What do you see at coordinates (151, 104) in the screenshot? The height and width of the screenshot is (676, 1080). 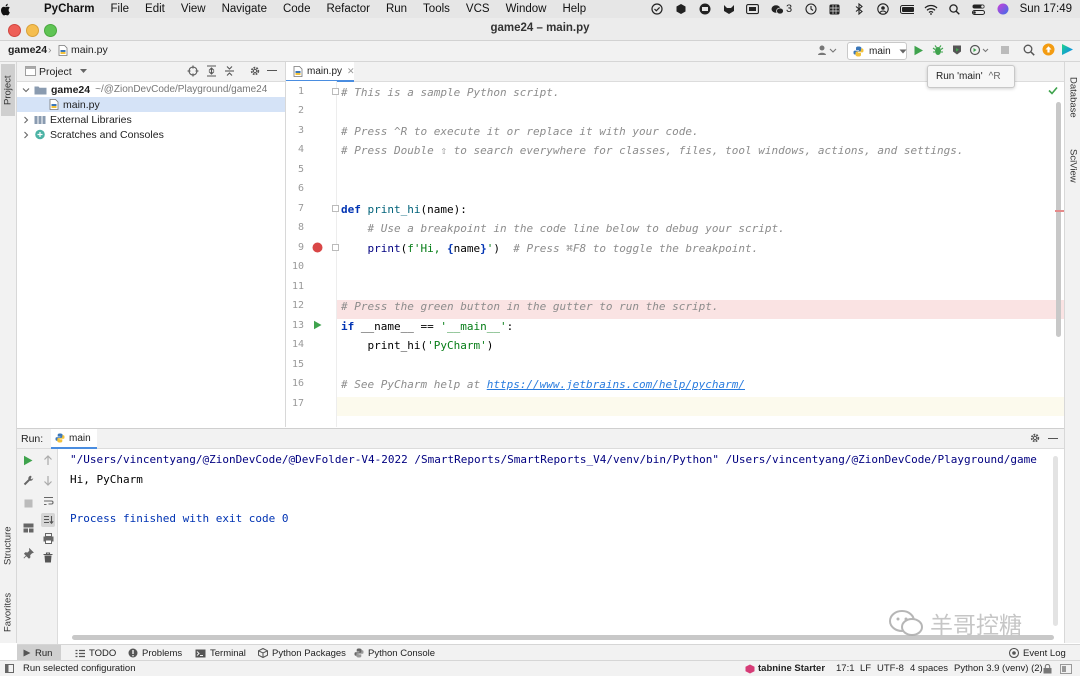 I see `tree-row-main-py: main.py` at bounding box center [151, 104].